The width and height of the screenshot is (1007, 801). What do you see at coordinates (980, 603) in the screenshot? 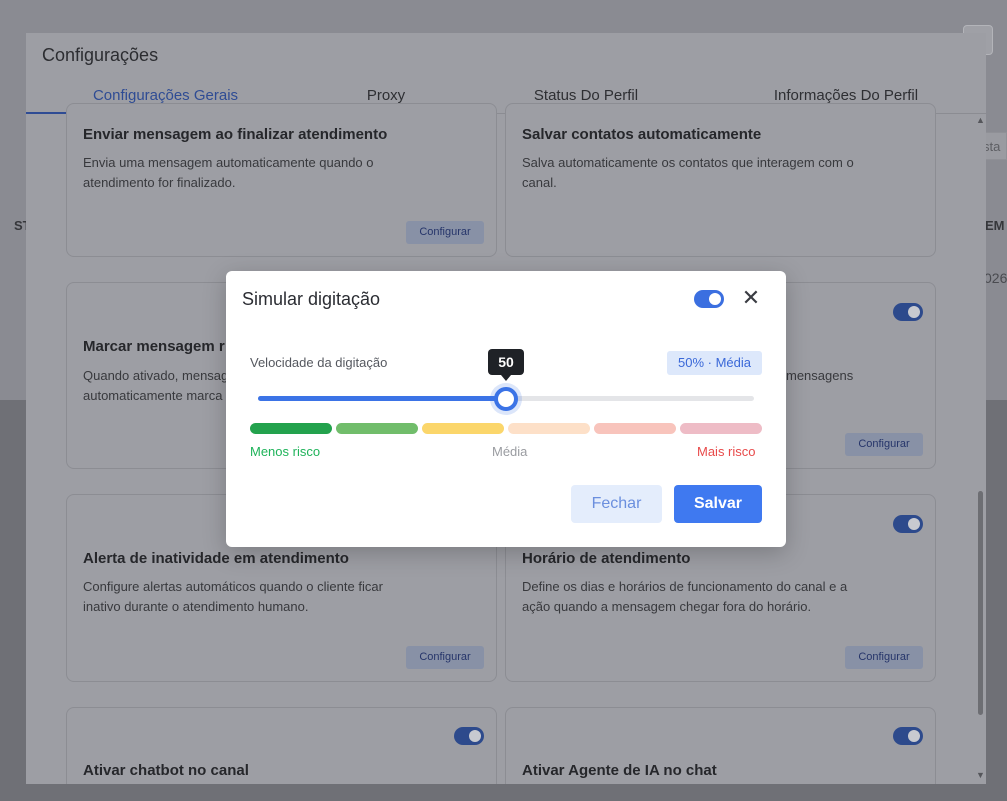
I see `scroll-thumb` at bounding box center [980, 603].